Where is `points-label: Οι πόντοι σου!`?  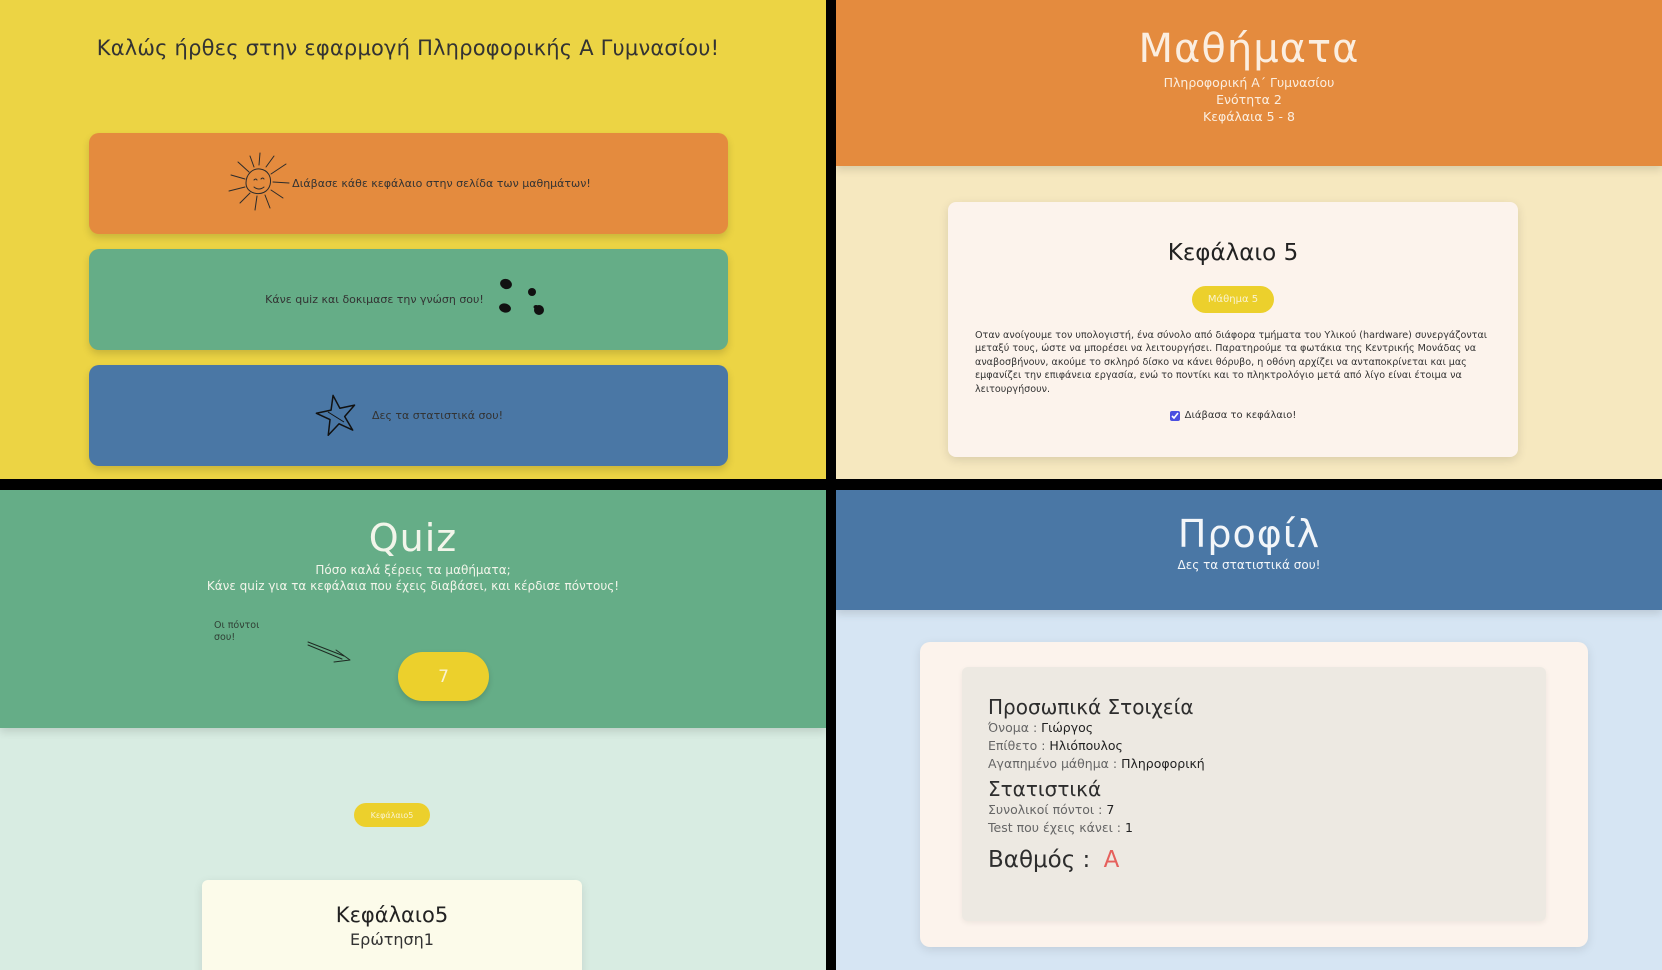
points-label: Οι πόντοι σου! is located at coordinates (244, 632).